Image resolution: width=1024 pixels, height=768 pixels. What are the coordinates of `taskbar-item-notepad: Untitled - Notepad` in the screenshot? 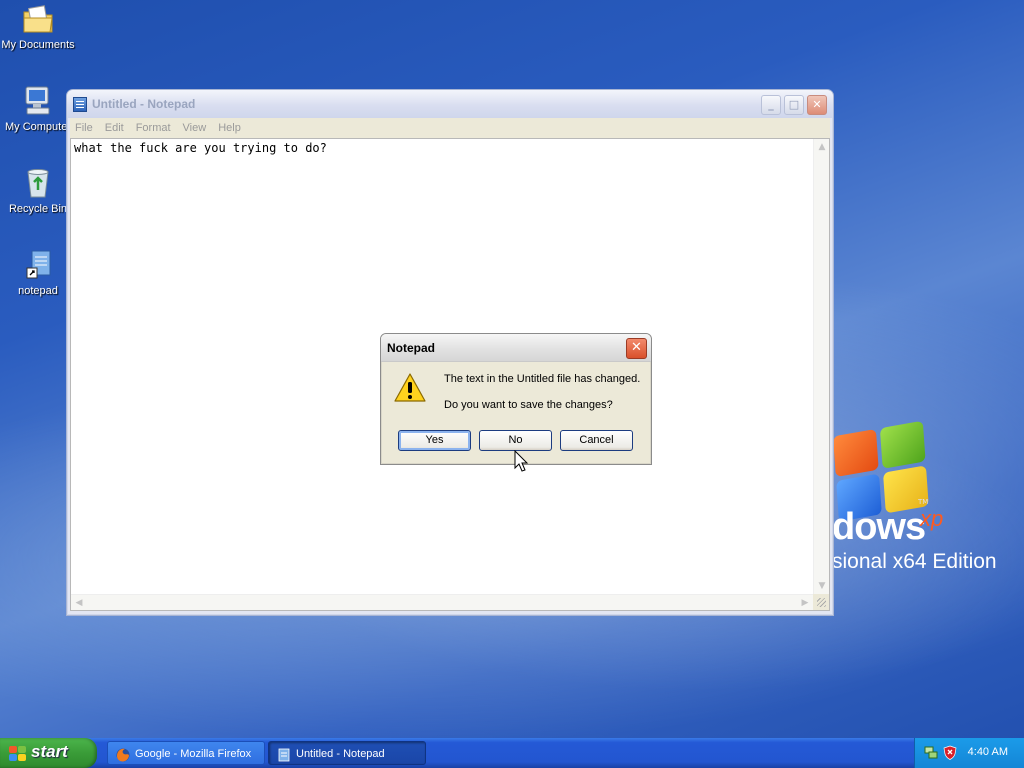 It's located at (347, 753).